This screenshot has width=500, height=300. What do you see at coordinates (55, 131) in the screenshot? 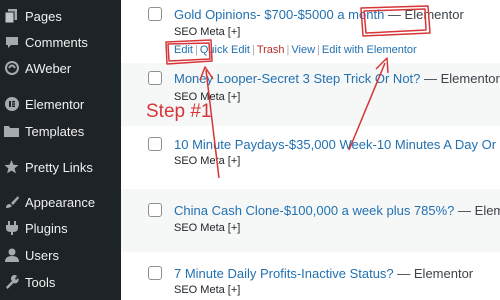
I see `sidebar-item-label: Templates` at bounding box center [55, 131].